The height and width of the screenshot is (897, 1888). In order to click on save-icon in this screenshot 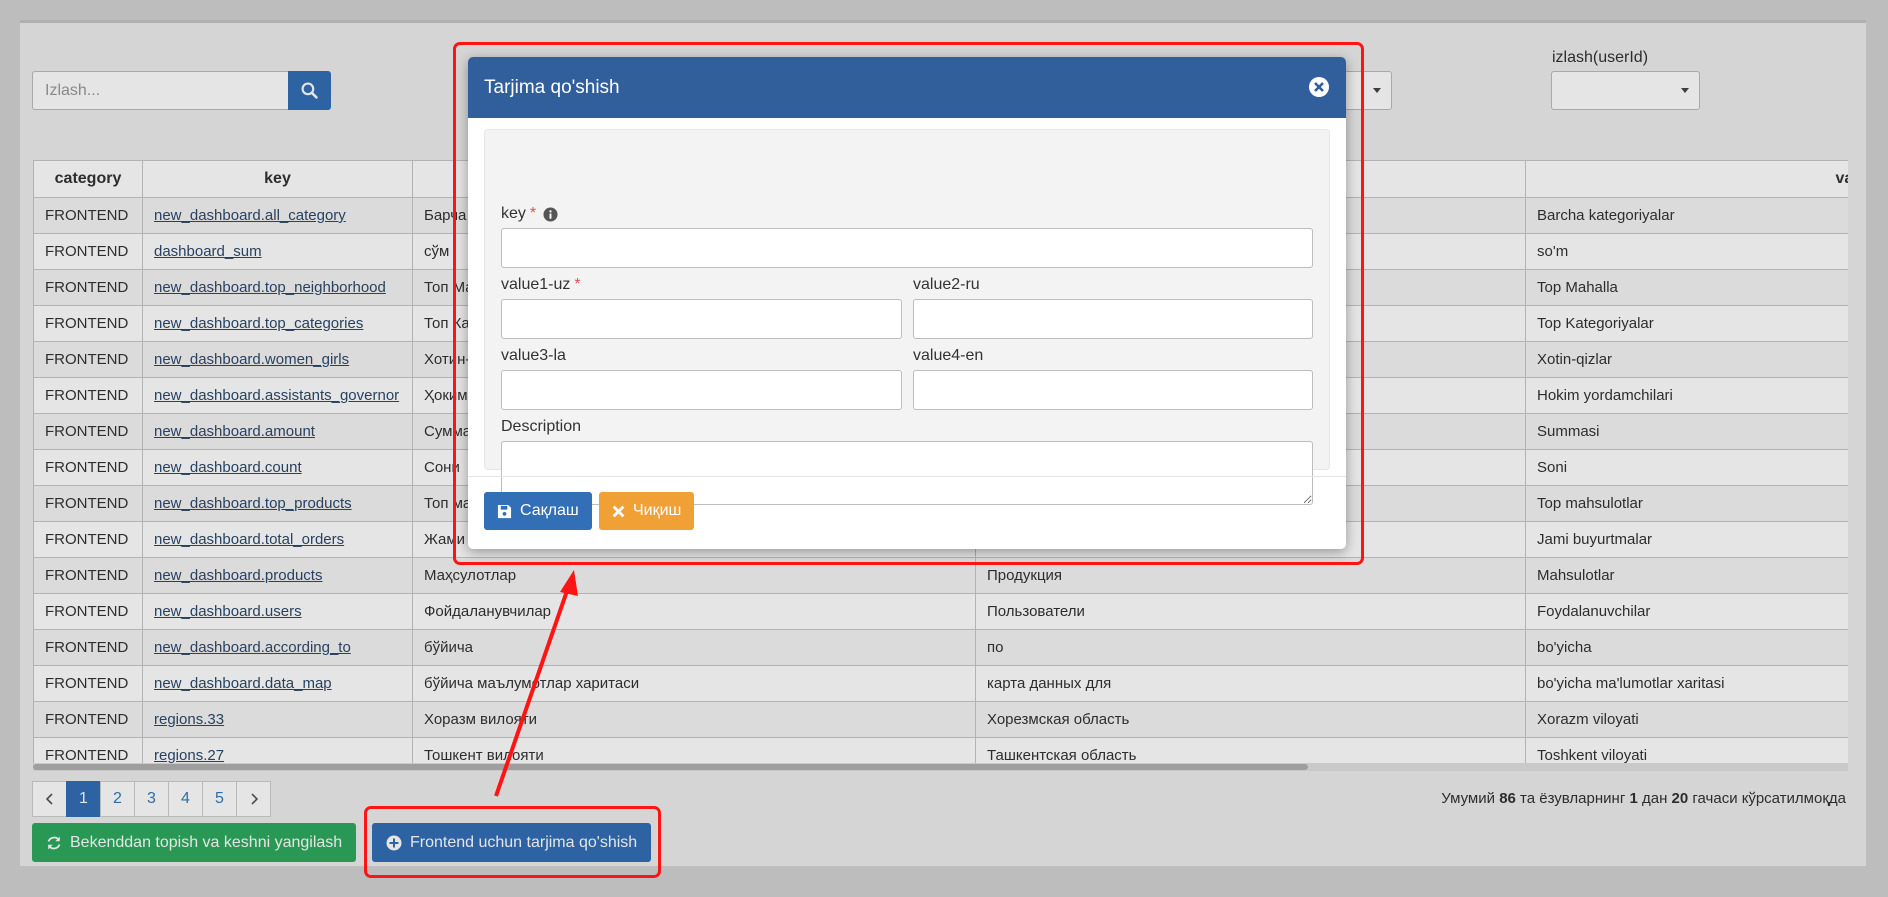, I will do `click(504, 511)`.